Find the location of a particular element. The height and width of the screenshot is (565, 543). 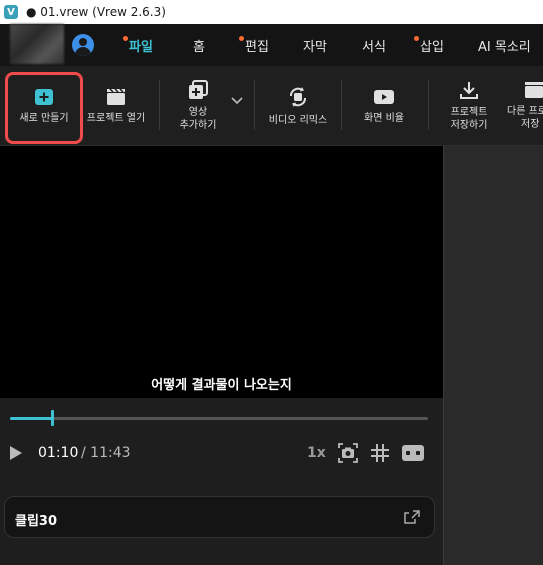

new-button-highlight is located at coordinates (44, 108).